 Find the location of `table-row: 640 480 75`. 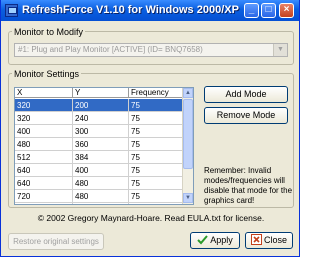

table-row: 640 480 75 is located at coordinates (99, 183).